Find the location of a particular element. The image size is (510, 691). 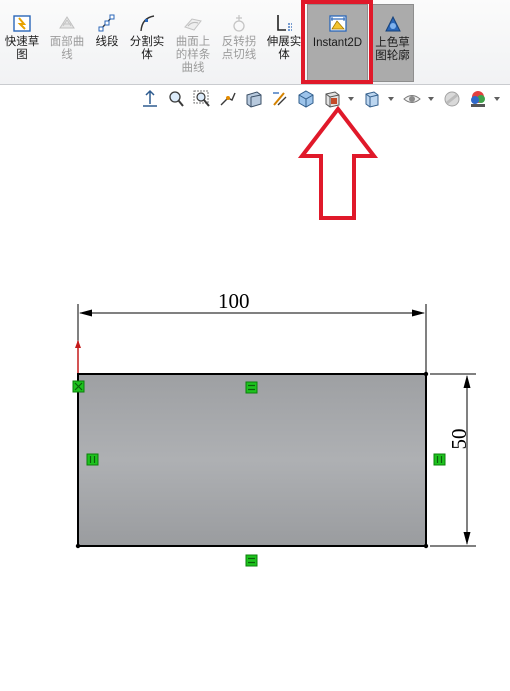

view-cube-icon is located at coordinates (306, 99).